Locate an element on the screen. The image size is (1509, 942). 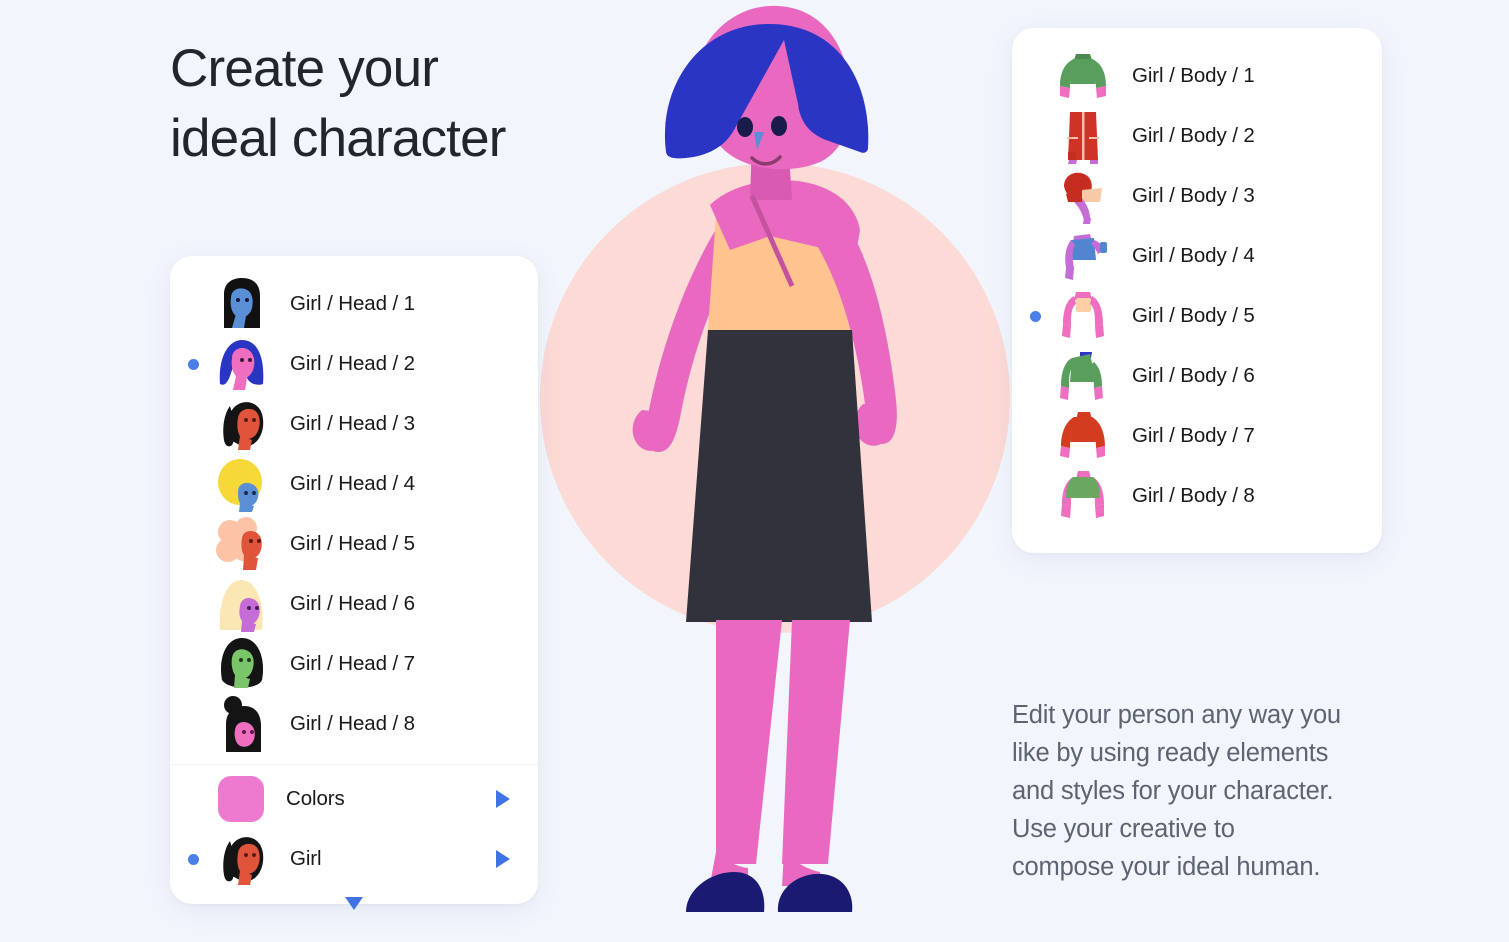
list-item-label: Girl / Head / 7 is located at coordinates (352, 663).